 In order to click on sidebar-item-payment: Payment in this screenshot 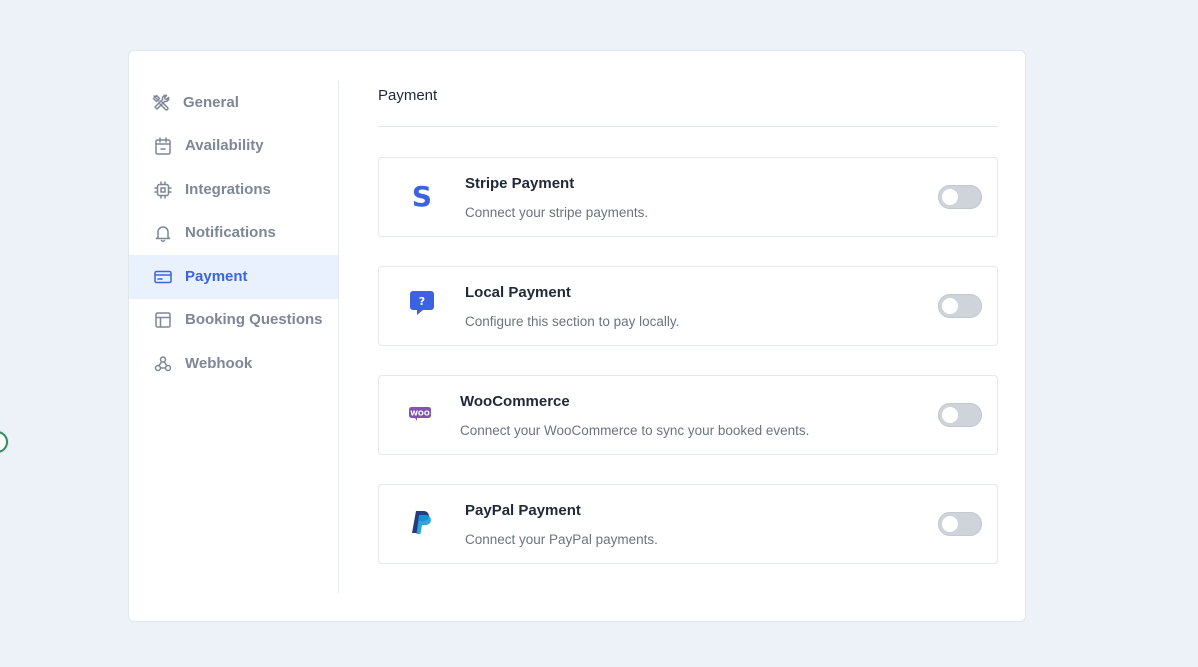, I will do `click(233, 277)`.